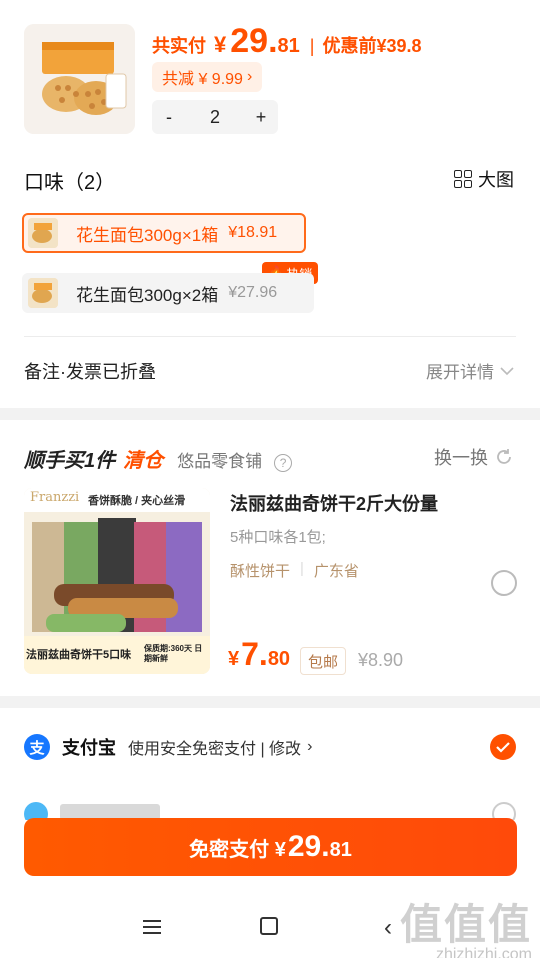 The height and width of the screenshot is (958, 540). I want to click on image-caption: 法丽兹曲奇饼干5口味, so click(79, 655).